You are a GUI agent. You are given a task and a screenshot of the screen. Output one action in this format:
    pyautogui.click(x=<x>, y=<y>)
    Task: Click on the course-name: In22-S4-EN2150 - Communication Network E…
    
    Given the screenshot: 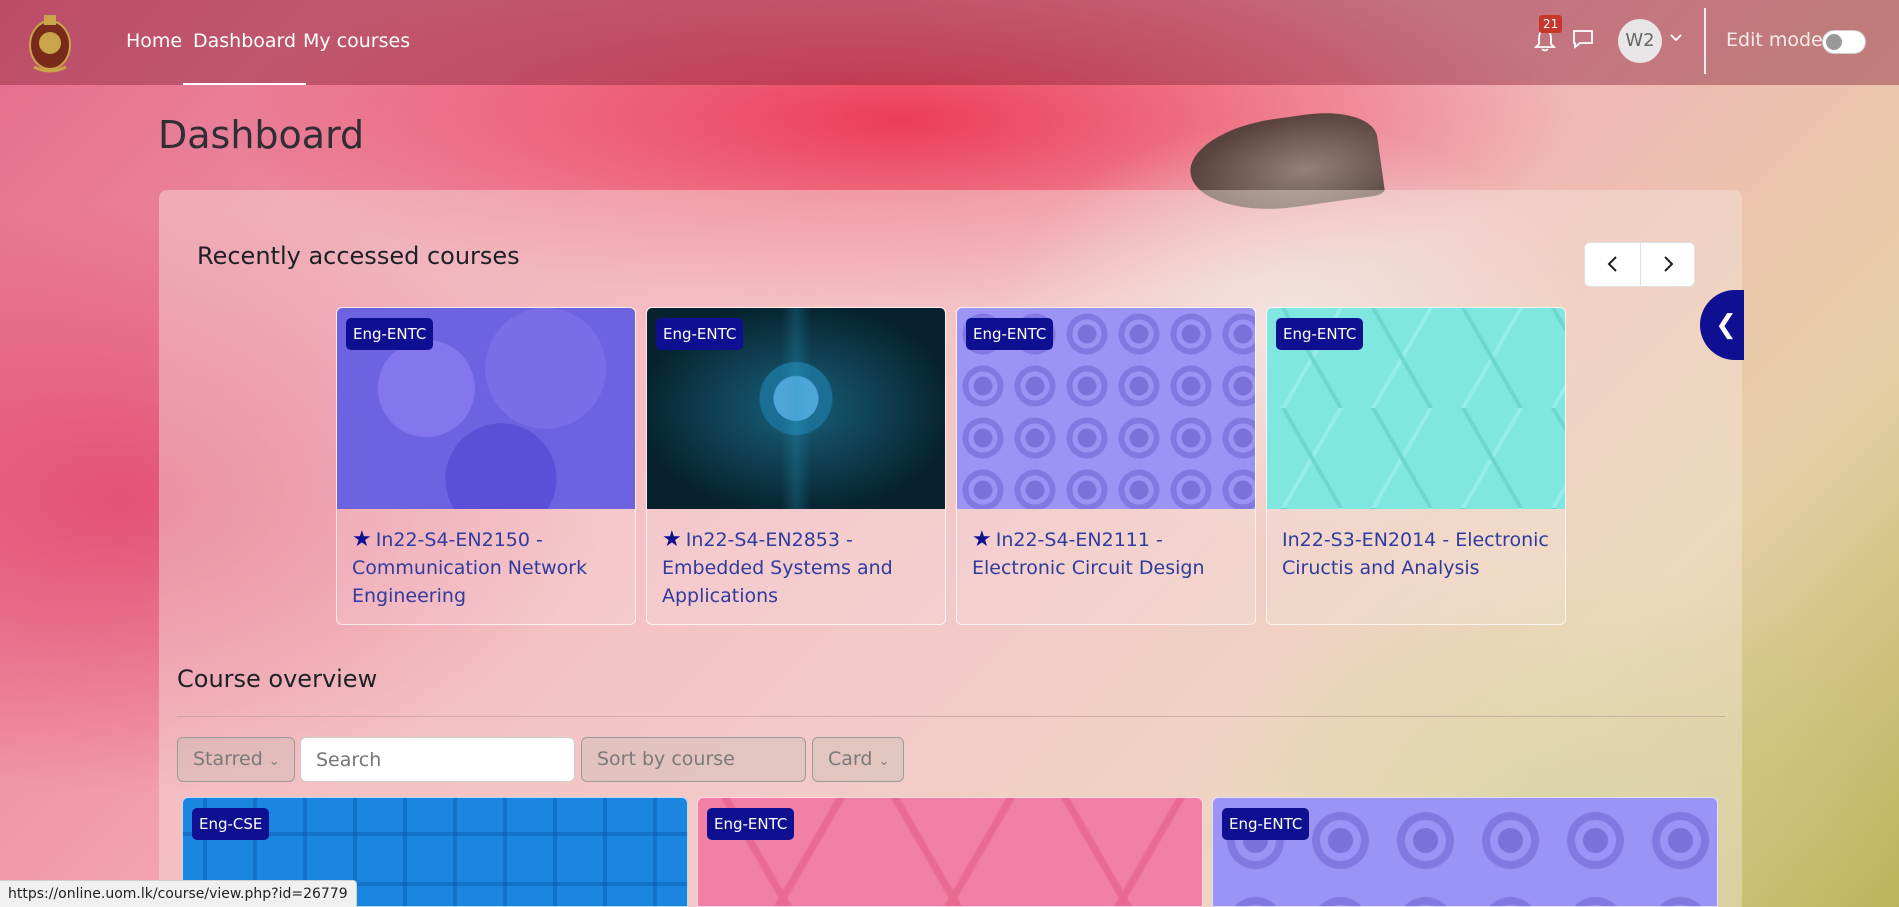 What is the action you would take?
    pyautogui.click(x=470, y=568)
    